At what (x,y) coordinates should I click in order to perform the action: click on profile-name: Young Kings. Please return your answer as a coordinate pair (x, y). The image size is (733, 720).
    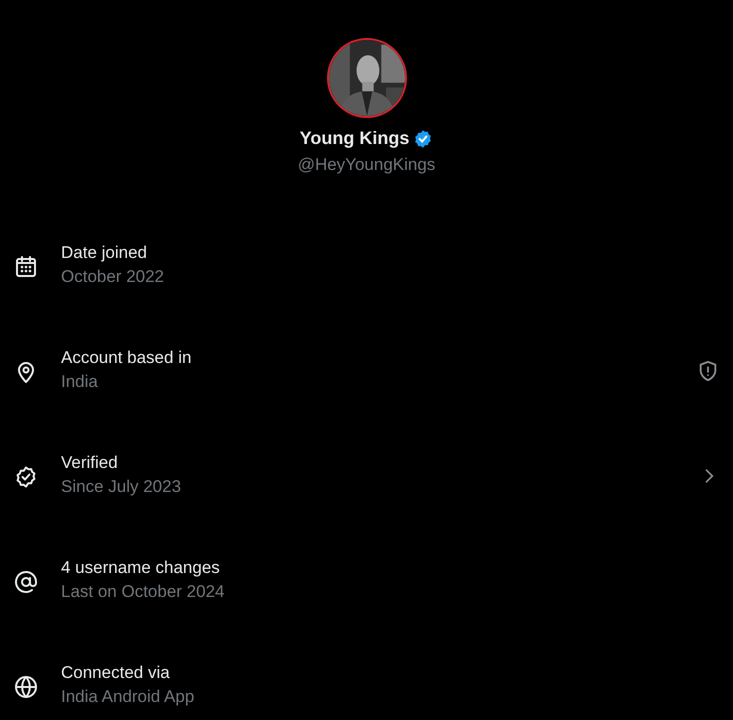
    Looking at the image, I should click on (355, 138).